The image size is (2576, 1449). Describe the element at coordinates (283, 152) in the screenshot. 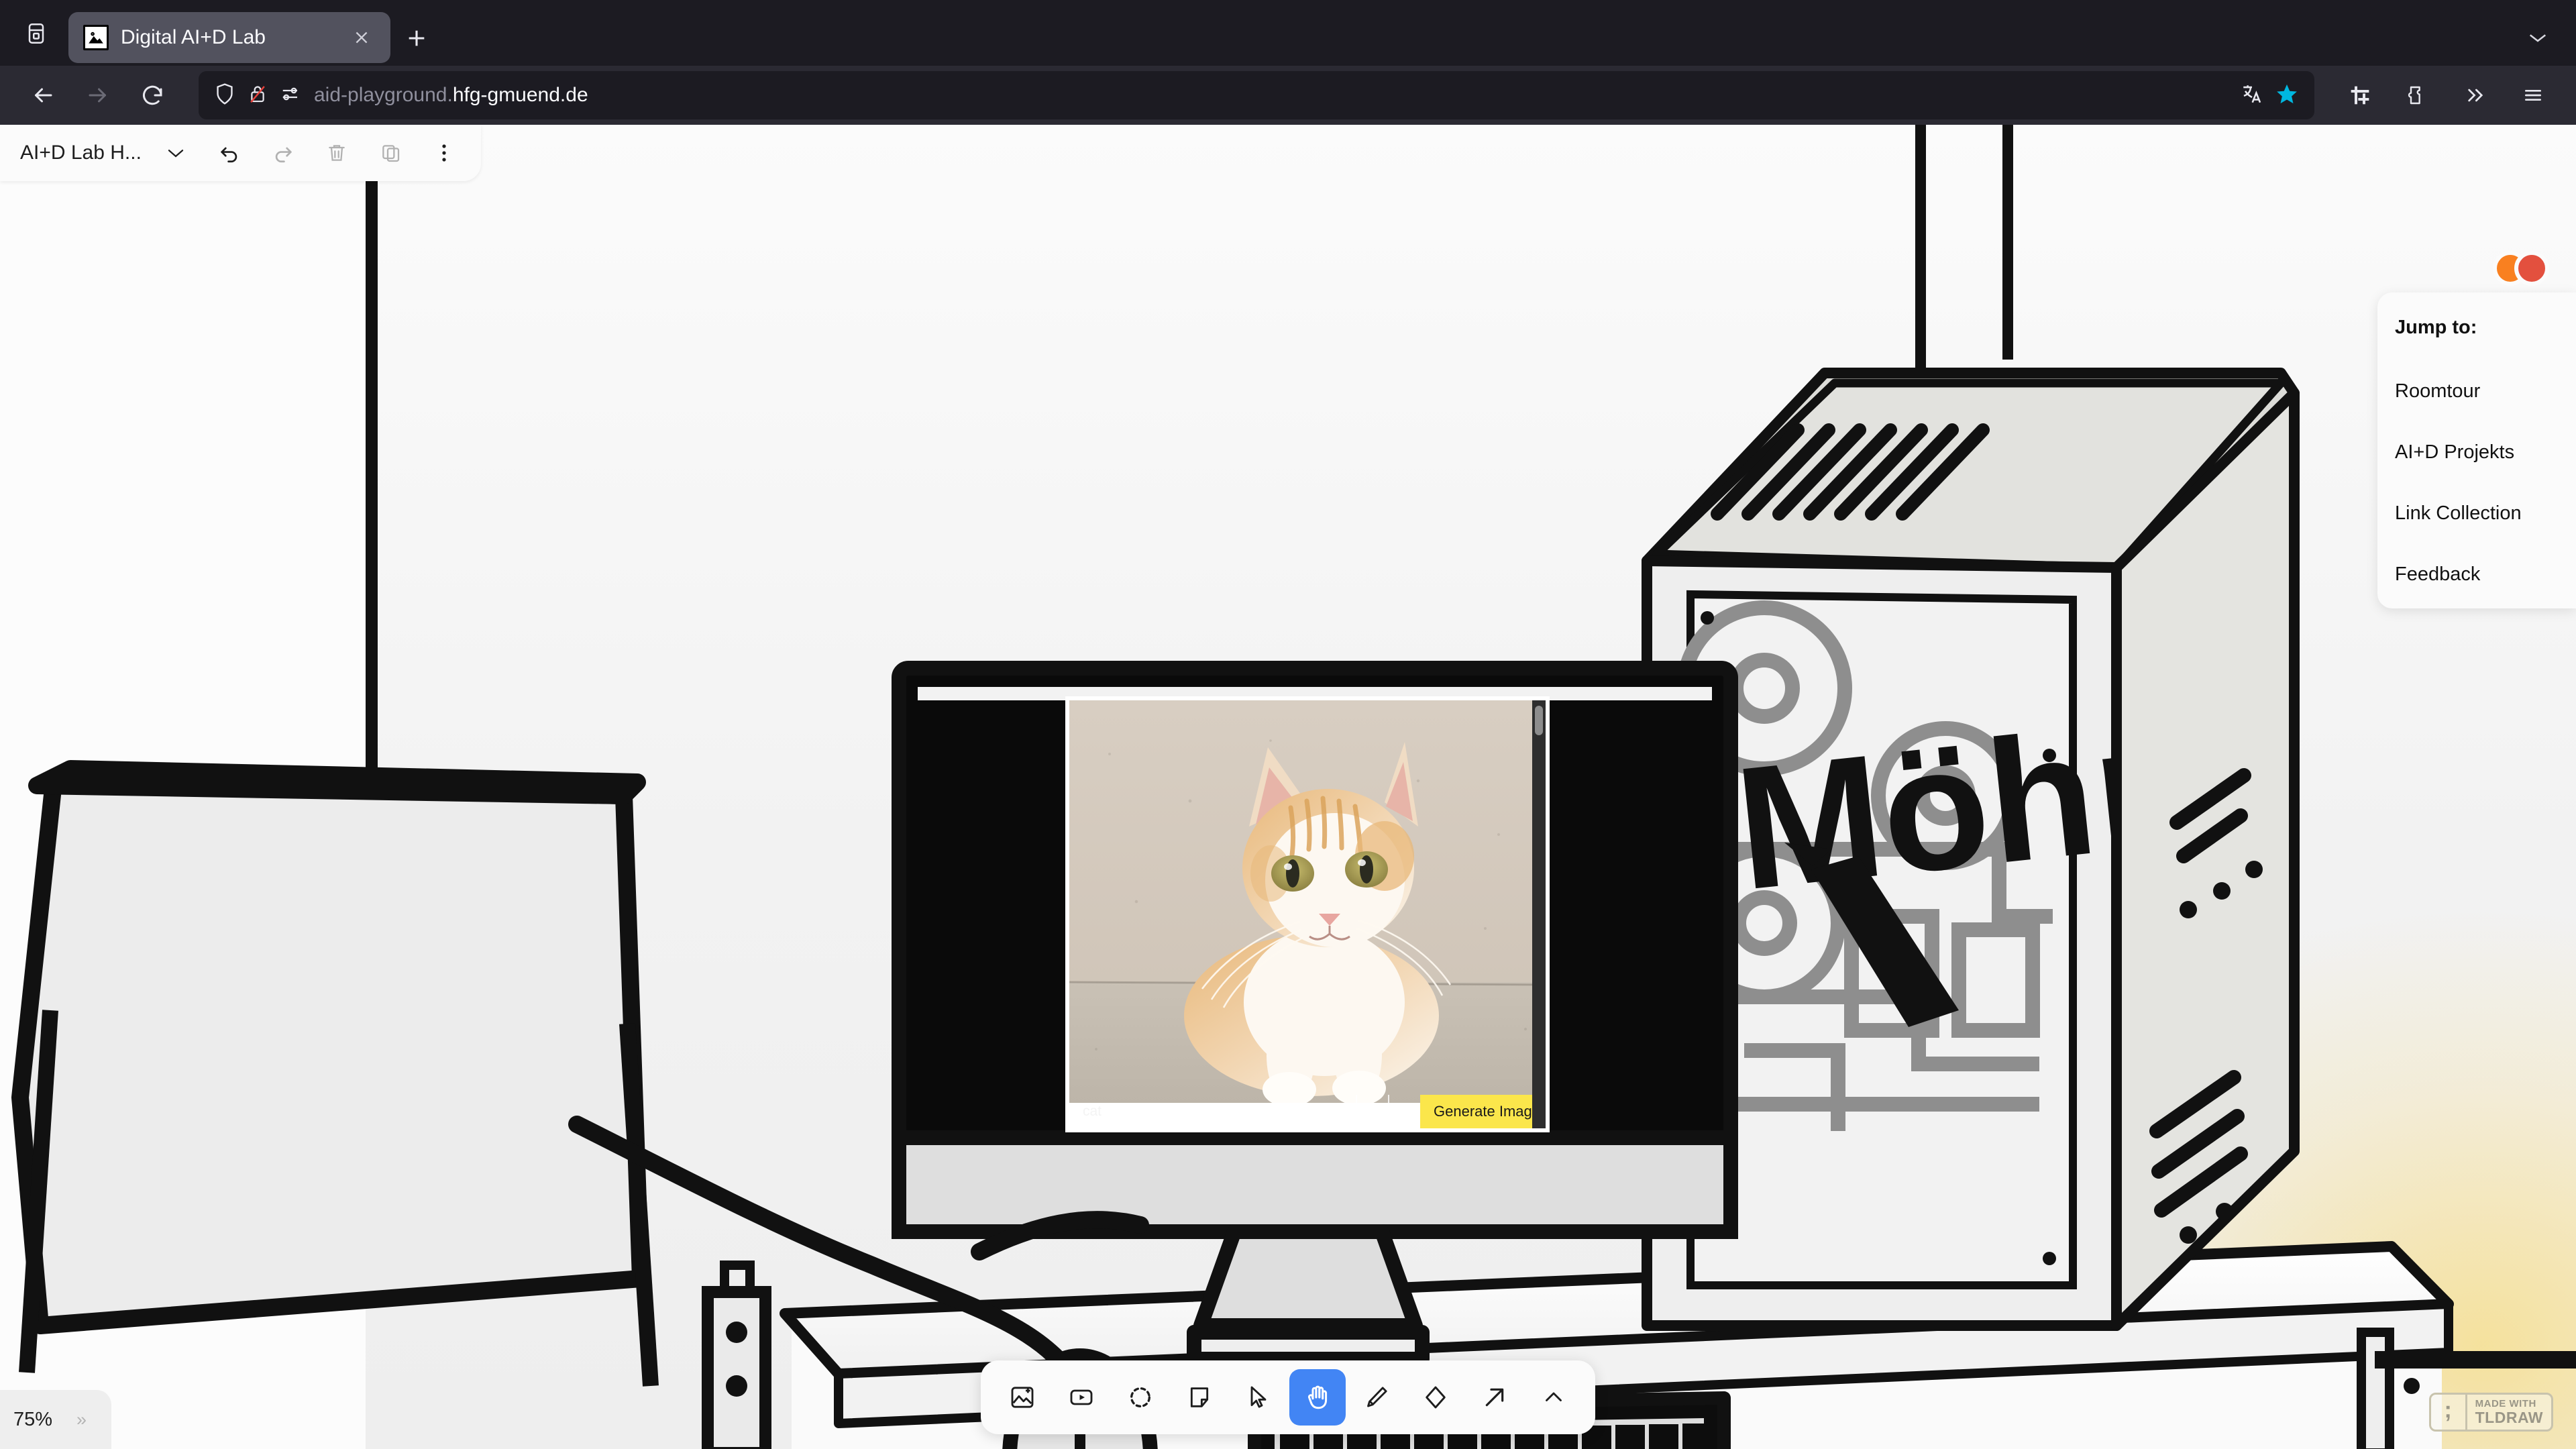

I see `redo-icon` at that location.